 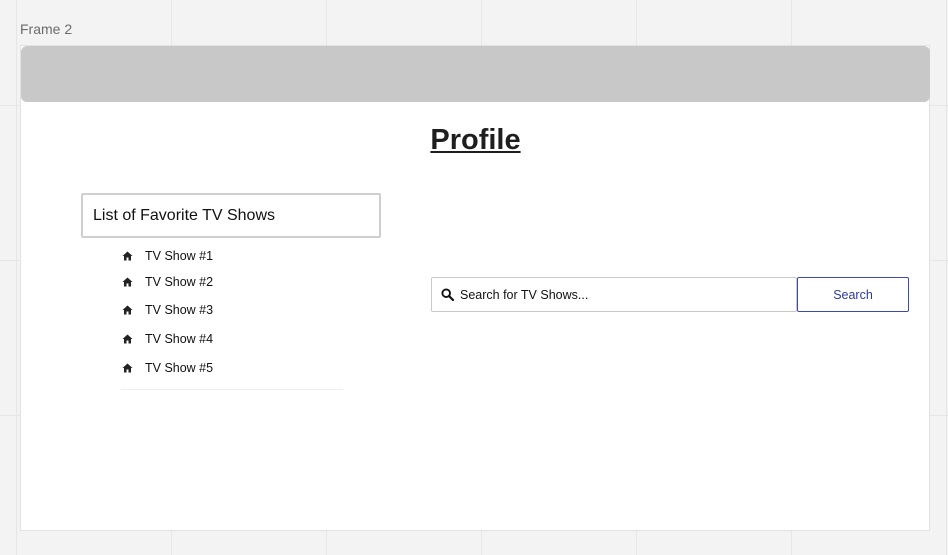 I want to click on list-item: TV Show #4, so click(x=167, y=339).